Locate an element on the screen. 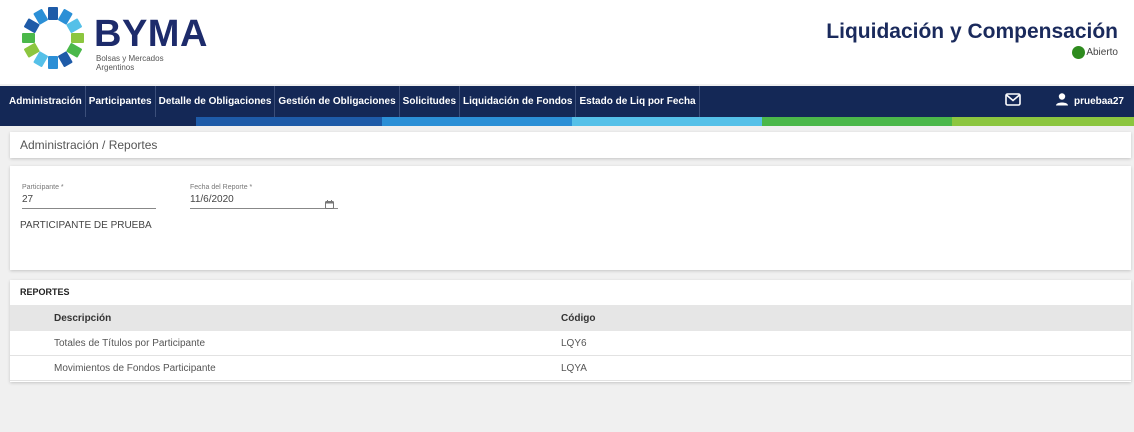  row-descripcion: Totales de Títulos por Participante is located at coordinates (130, 343).